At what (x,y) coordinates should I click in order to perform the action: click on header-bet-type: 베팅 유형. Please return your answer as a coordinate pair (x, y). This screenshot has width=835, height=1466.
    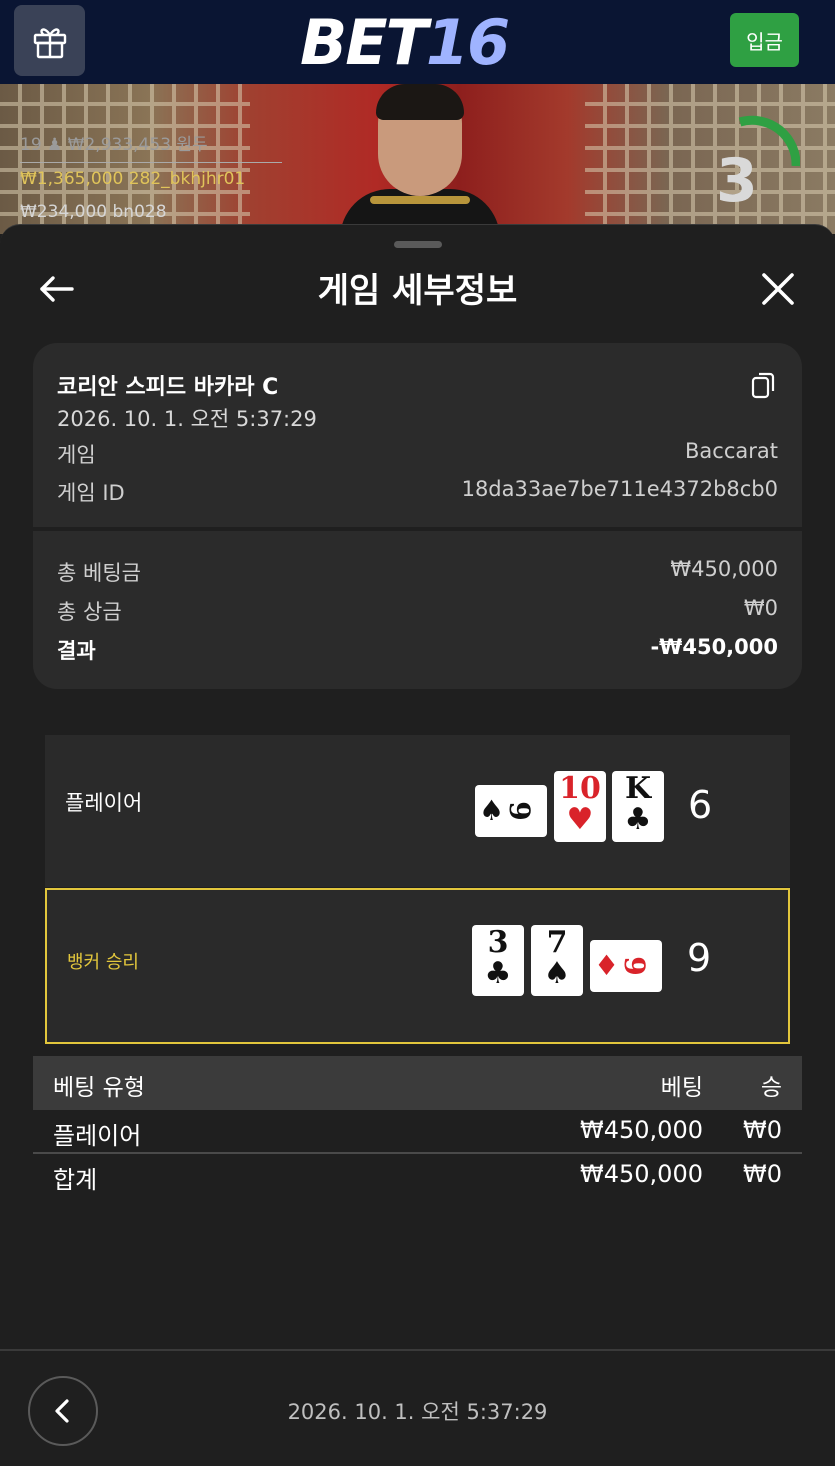
    Looking at the image, I should click on (99, 1088).